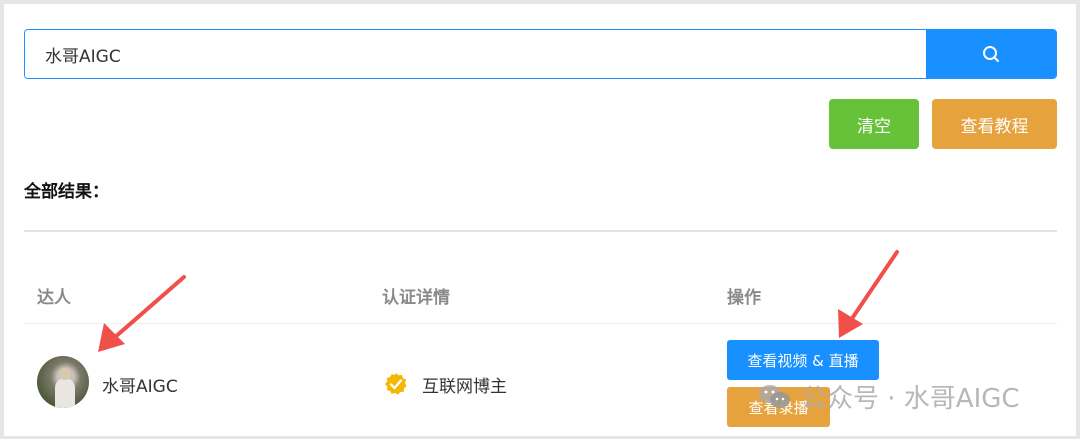 This screenshot has width=1080, height=439. I want to click on table-row-divider, so click(540, 323).